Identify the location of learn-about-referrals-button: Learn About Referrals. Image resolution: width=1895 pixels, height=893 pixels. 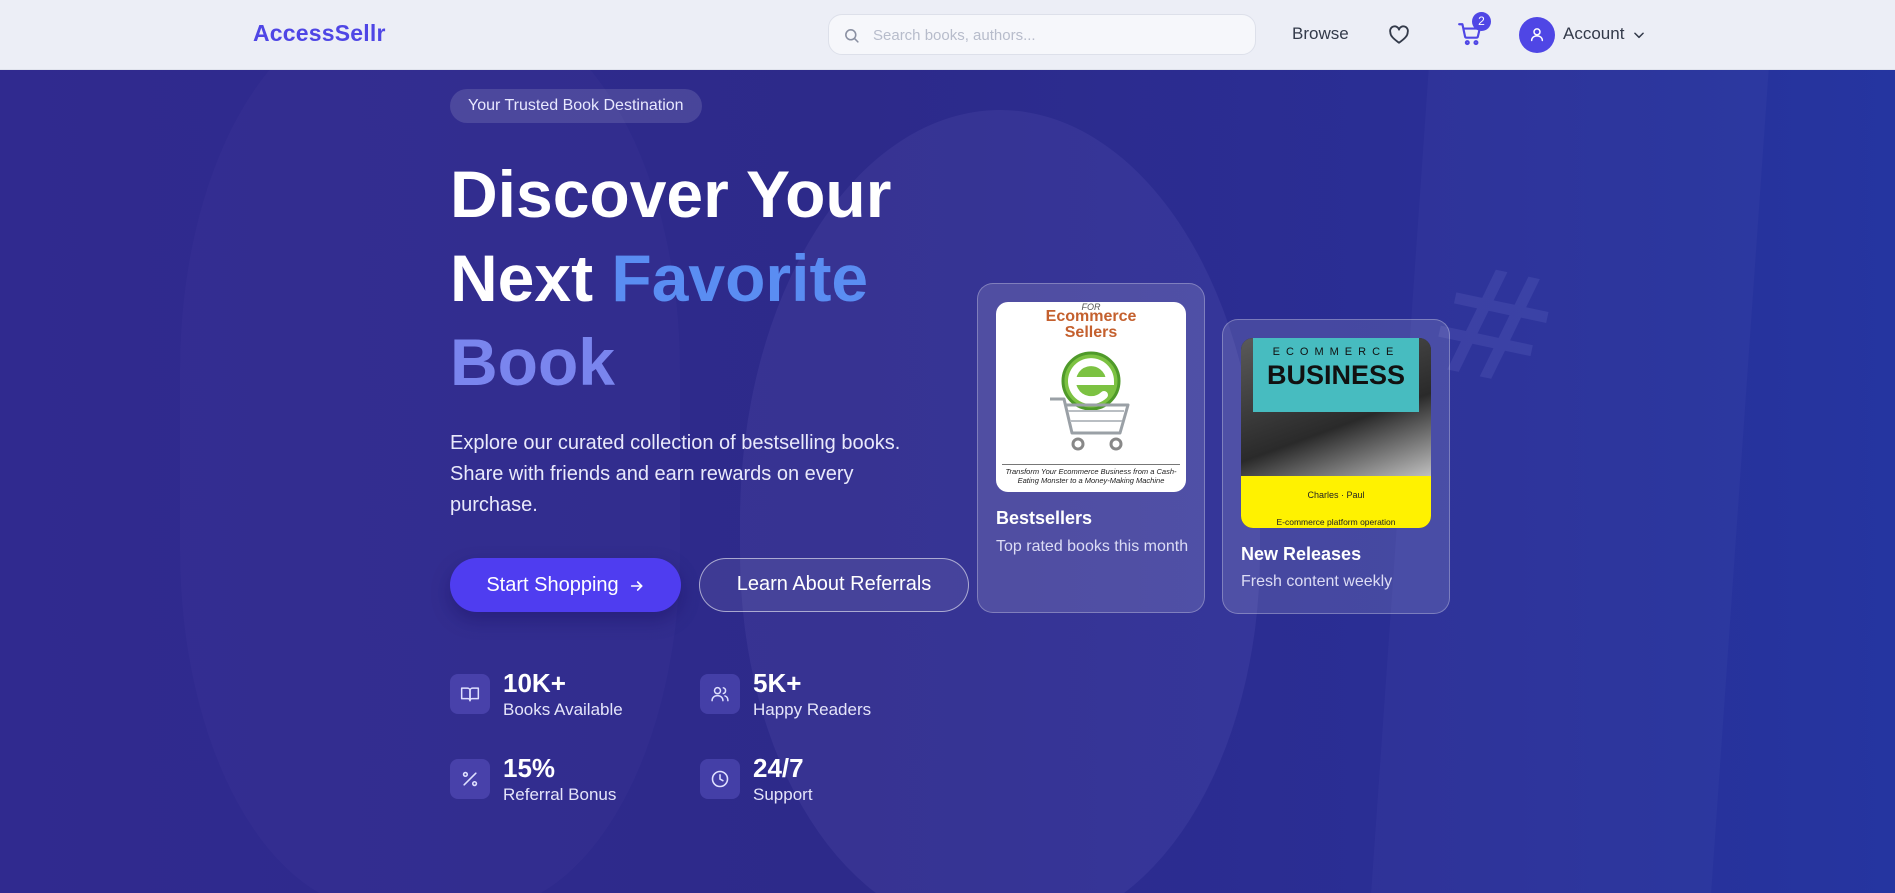
(834, 585).